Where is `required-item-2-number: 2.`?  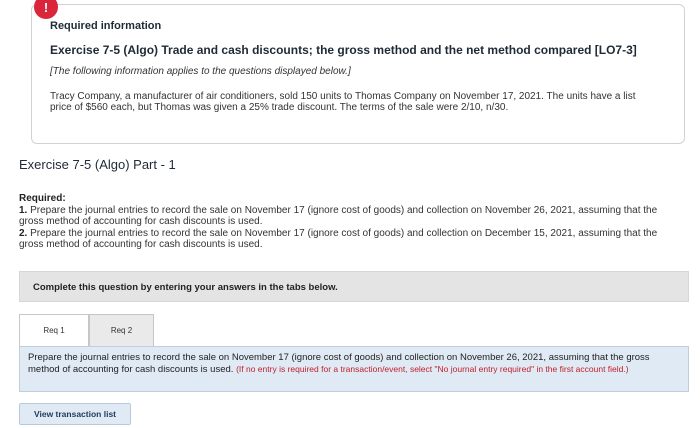 required-item-2-number: 2. is located at coordinates (23, 233).